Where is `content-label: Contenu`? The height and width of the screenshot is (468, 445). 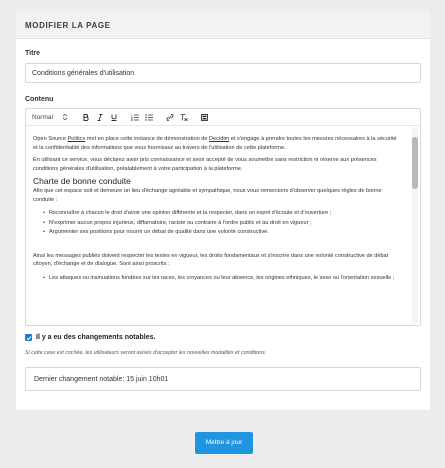 content-label: Contenu is located at coordinates (39, 99).